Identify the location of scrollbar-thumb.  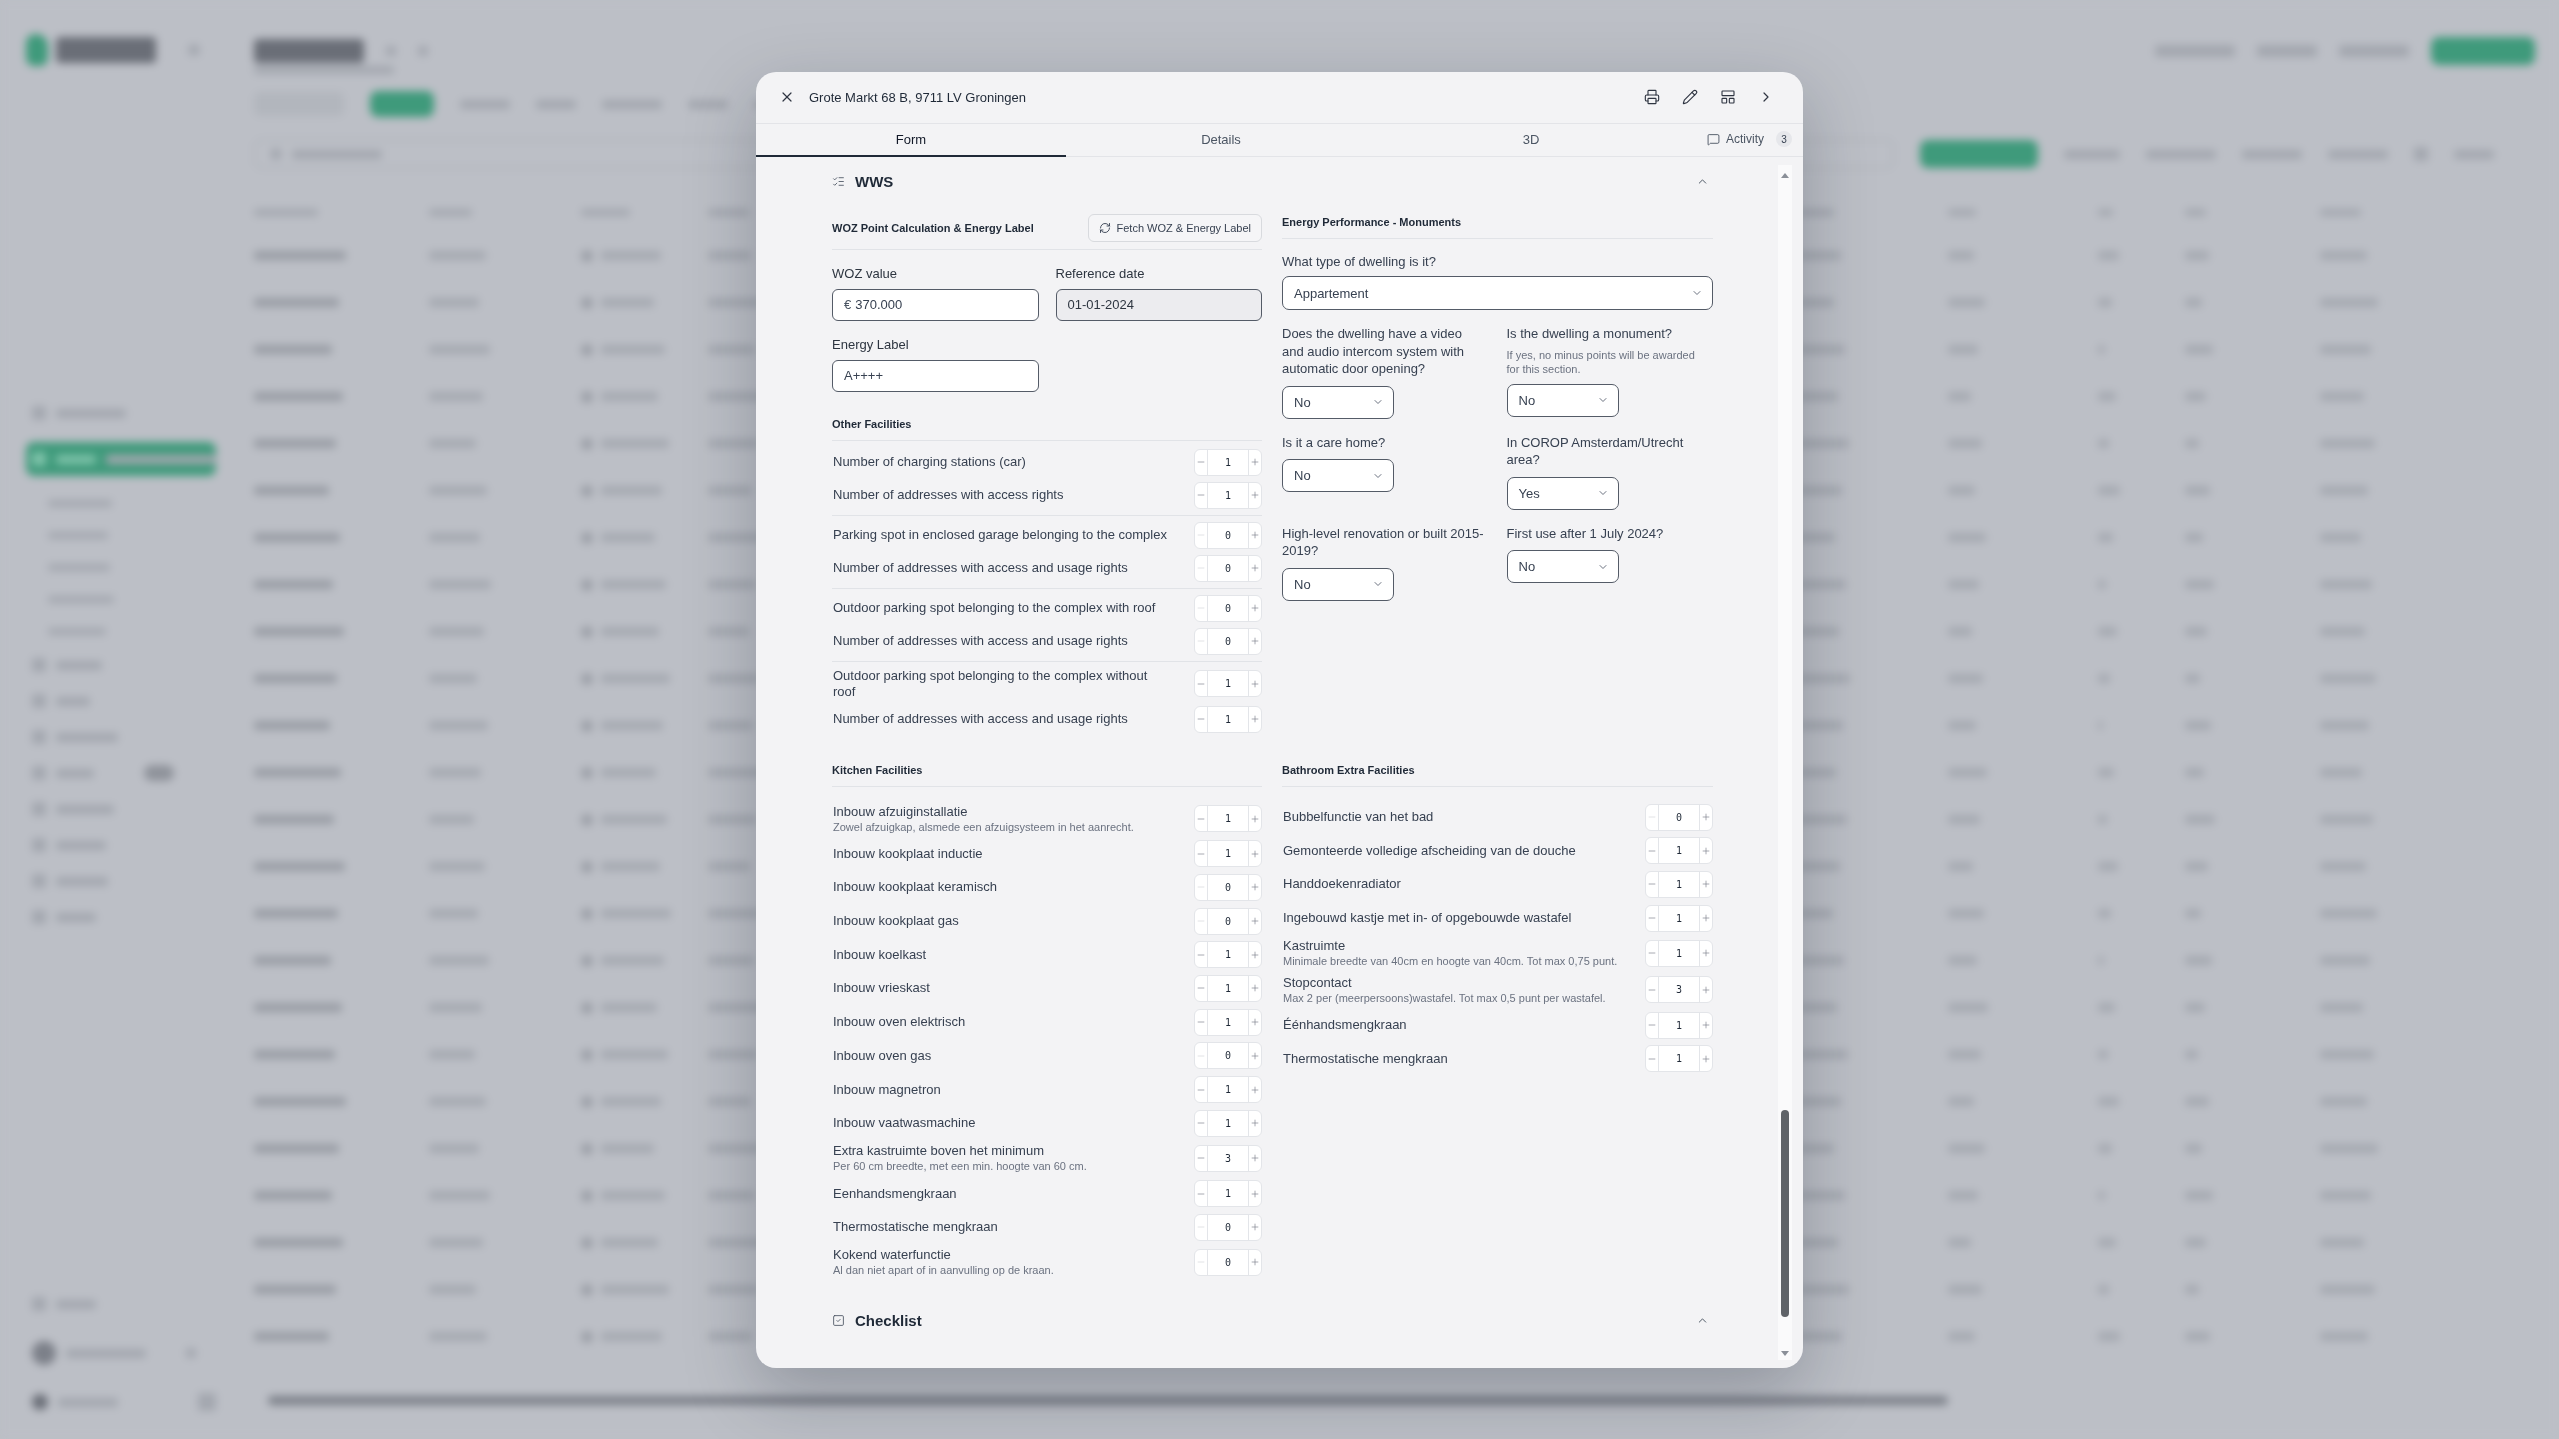
(1785, 1213).